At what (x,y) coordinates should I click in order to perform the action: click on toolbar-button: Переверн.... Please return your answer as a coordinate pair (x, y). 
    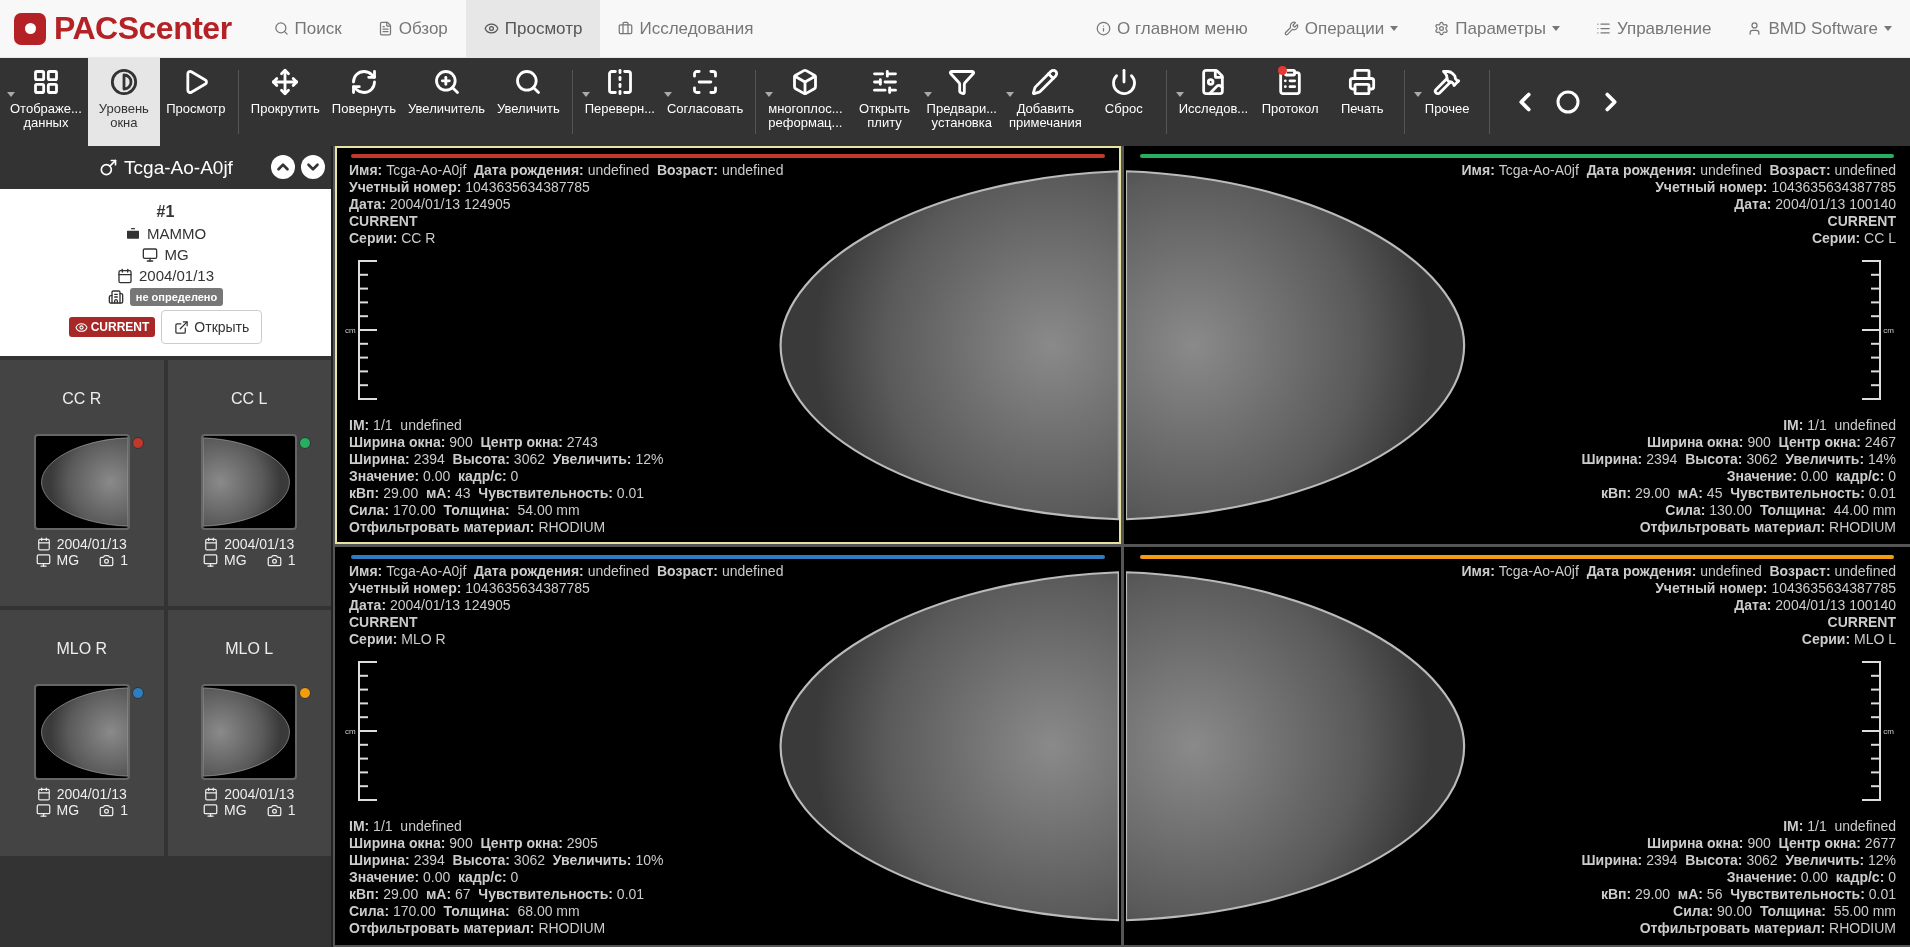
    Looking at the image, I should click on (619, 102).